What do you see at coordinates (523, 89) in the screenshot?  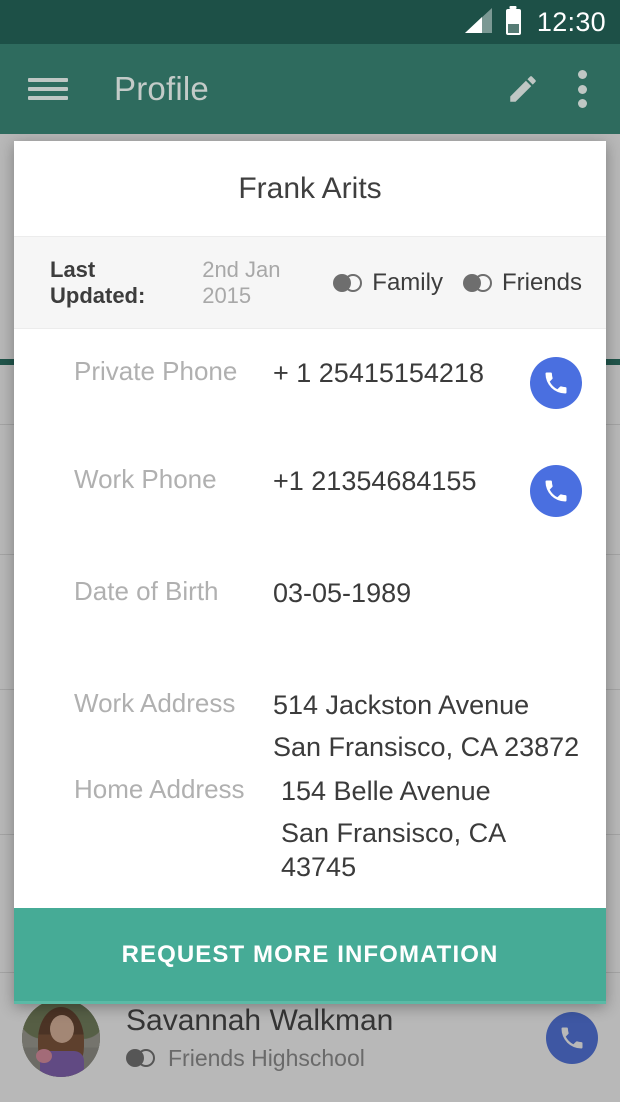 I see `pencil-edit-icon` at bounding box center [523, 89].